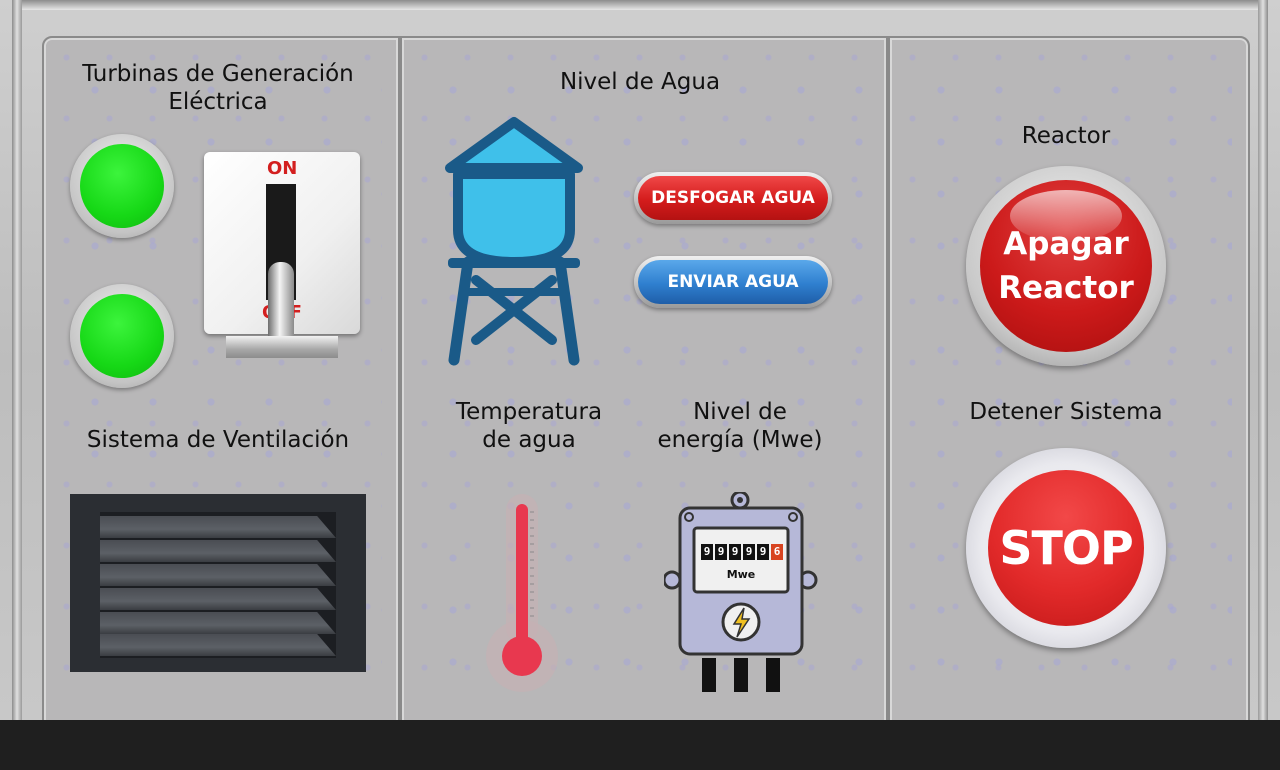 The image size is (1280, 770). What do you see at coordinates (122, 186) in the screenshot?
I see `turbine-1-indicator-lamp` at bounding box center [122, 186].